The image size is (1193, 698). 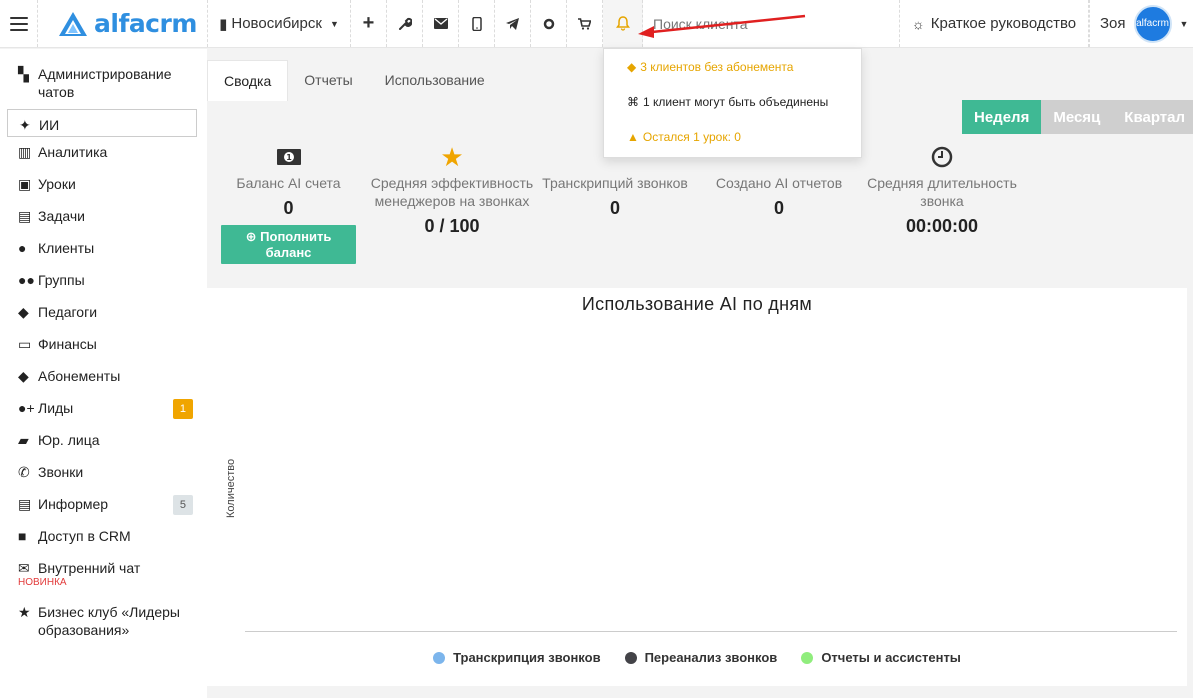 I want to click on sidebar-item-label: Аналитика, so click(x=73, y=152).